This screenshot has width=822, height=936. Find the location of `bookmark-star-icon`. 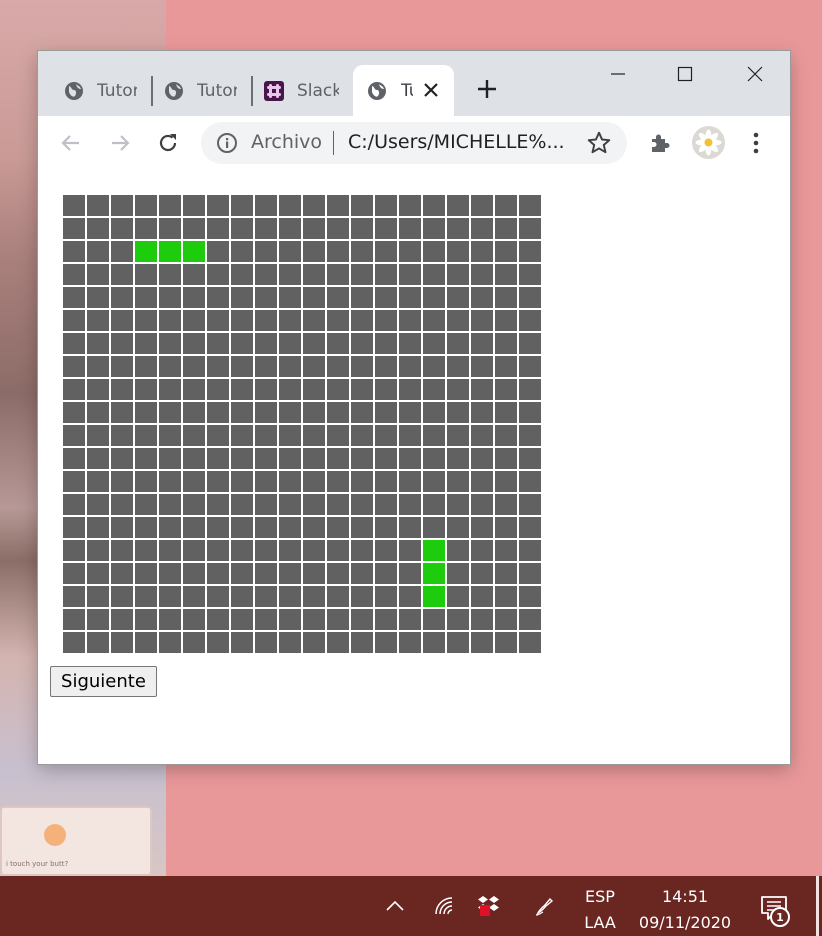

bookmark-star-icon is located at coordinates (599, 143).